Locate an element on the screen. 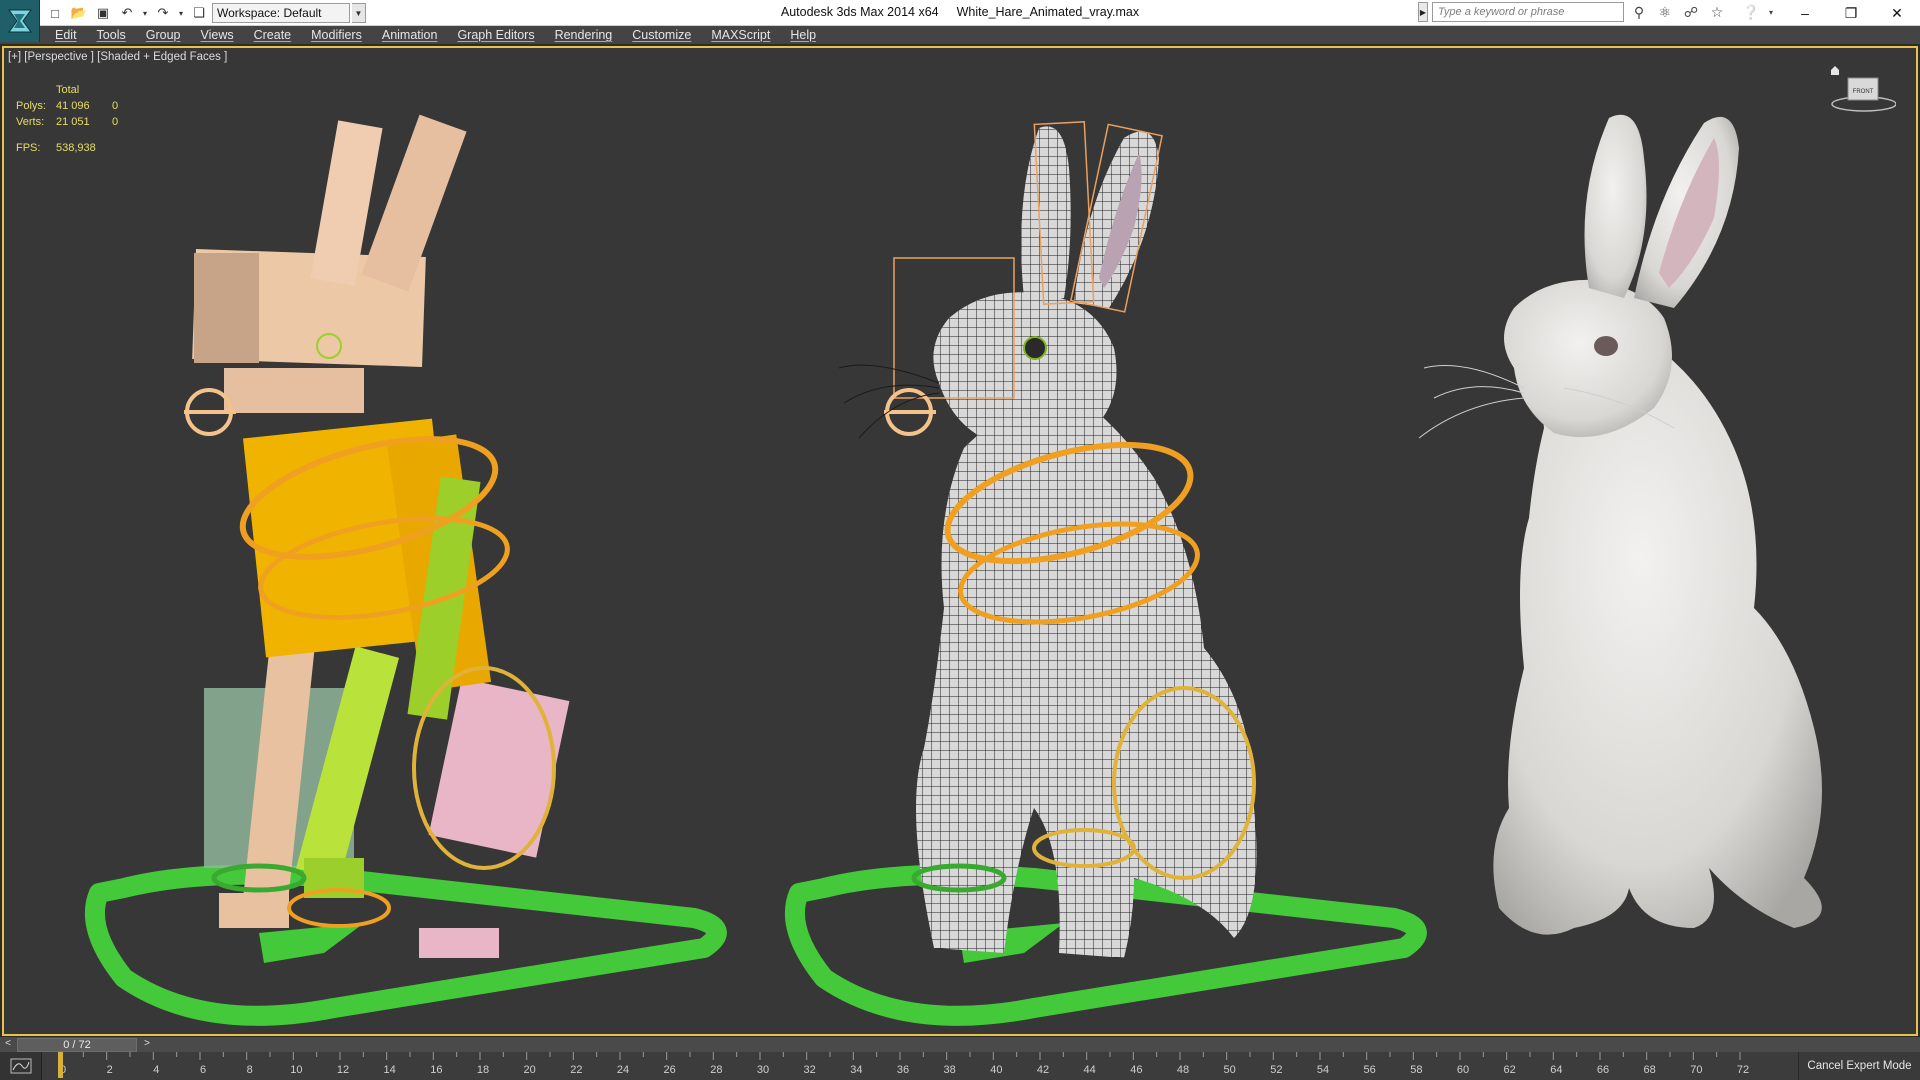 The image size is (1920, 1080). project-folder-icon: ❏ is located at coordinates (199, 13).